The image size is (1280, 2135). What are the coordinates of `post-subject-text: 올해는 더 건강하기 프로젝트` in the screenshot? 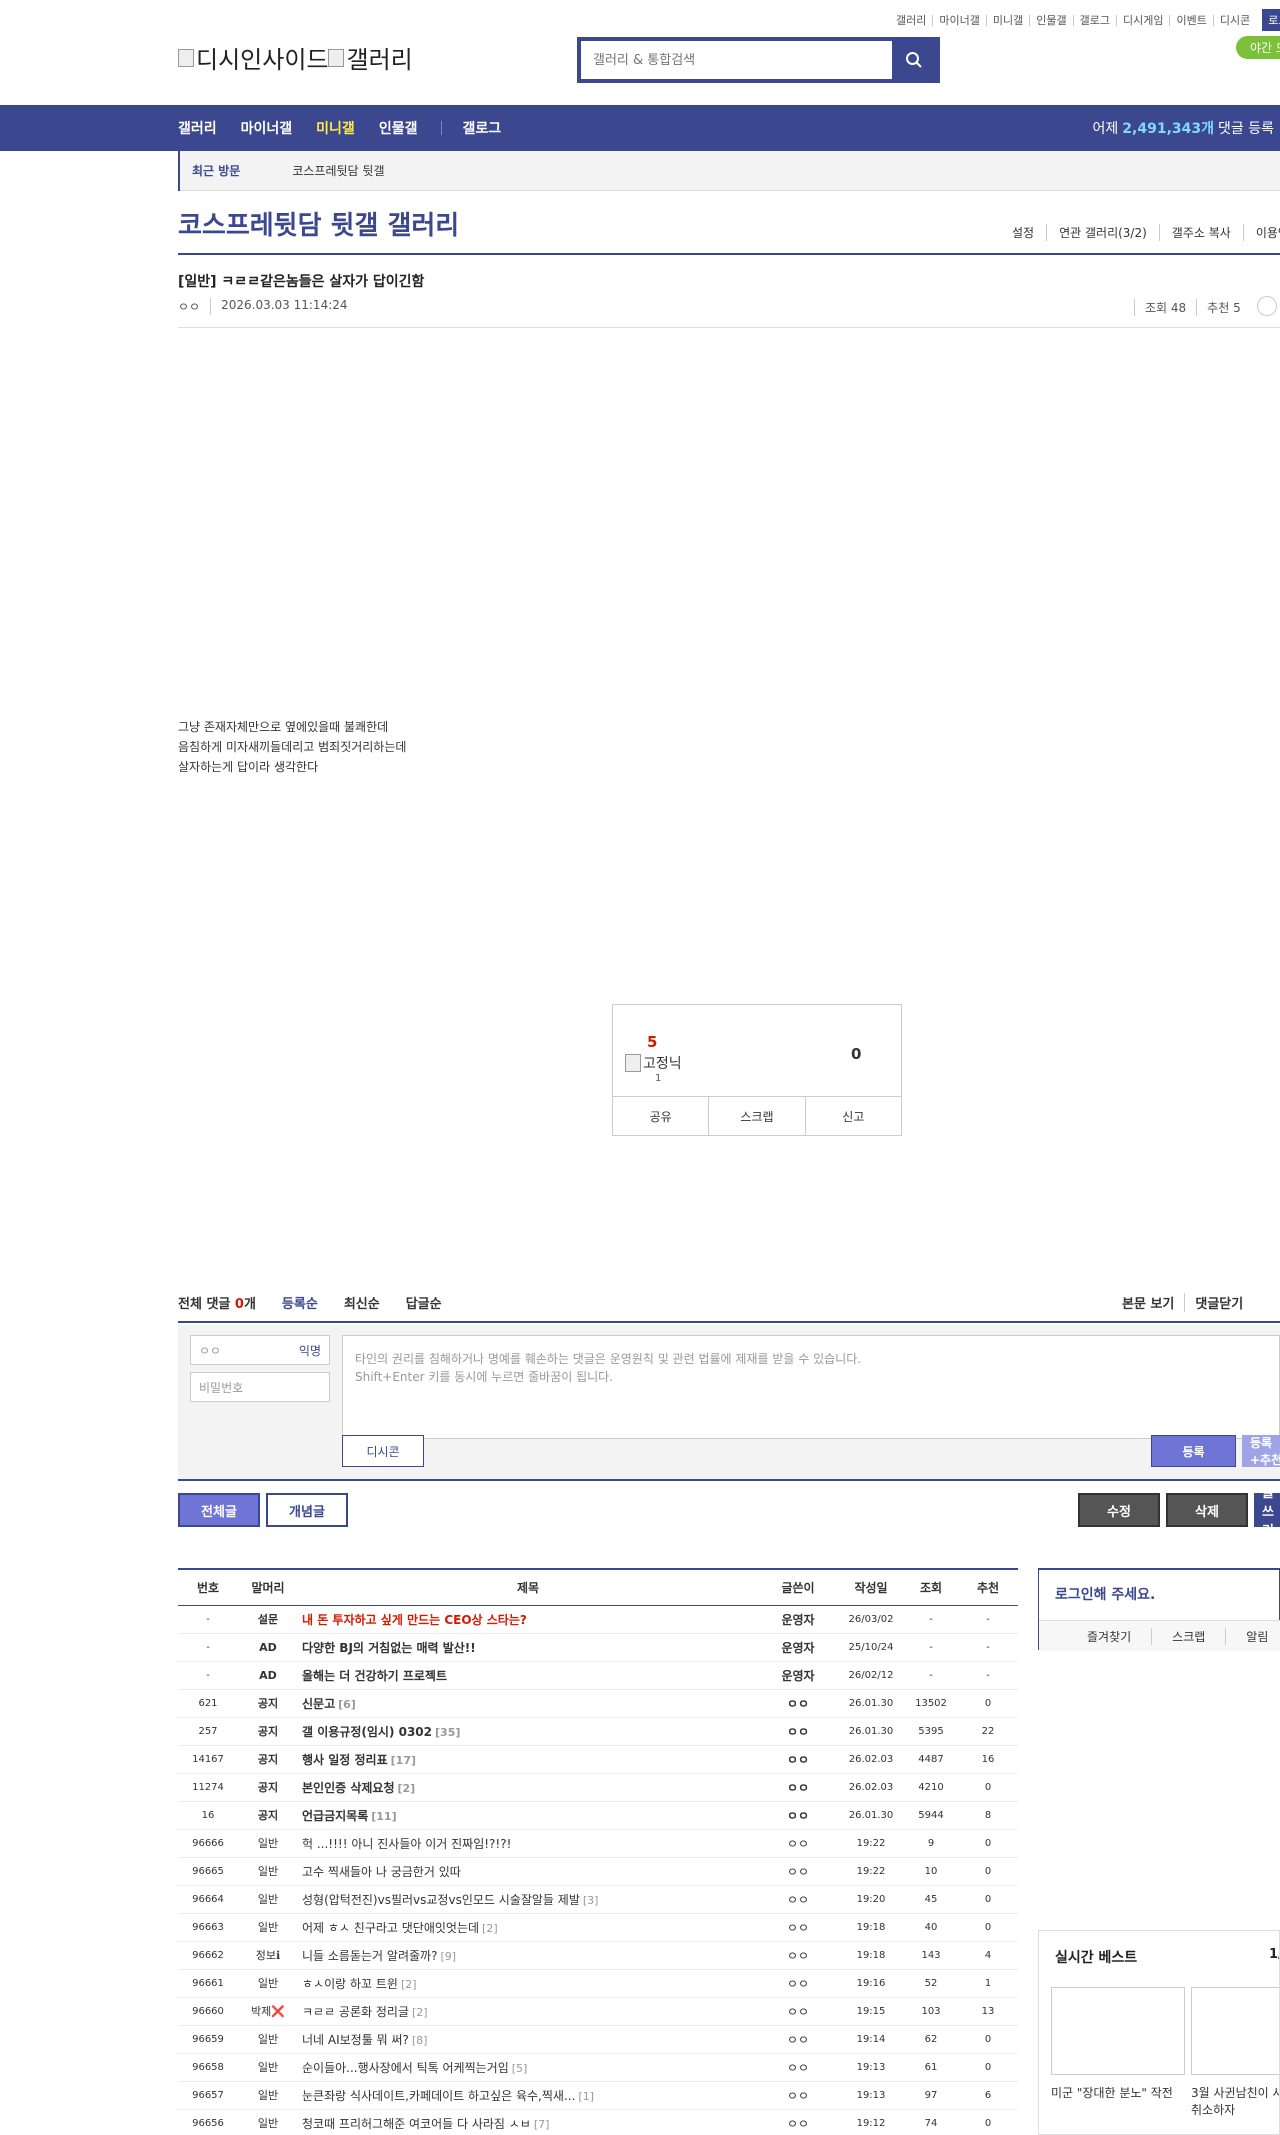 It's located at (374, 1676).